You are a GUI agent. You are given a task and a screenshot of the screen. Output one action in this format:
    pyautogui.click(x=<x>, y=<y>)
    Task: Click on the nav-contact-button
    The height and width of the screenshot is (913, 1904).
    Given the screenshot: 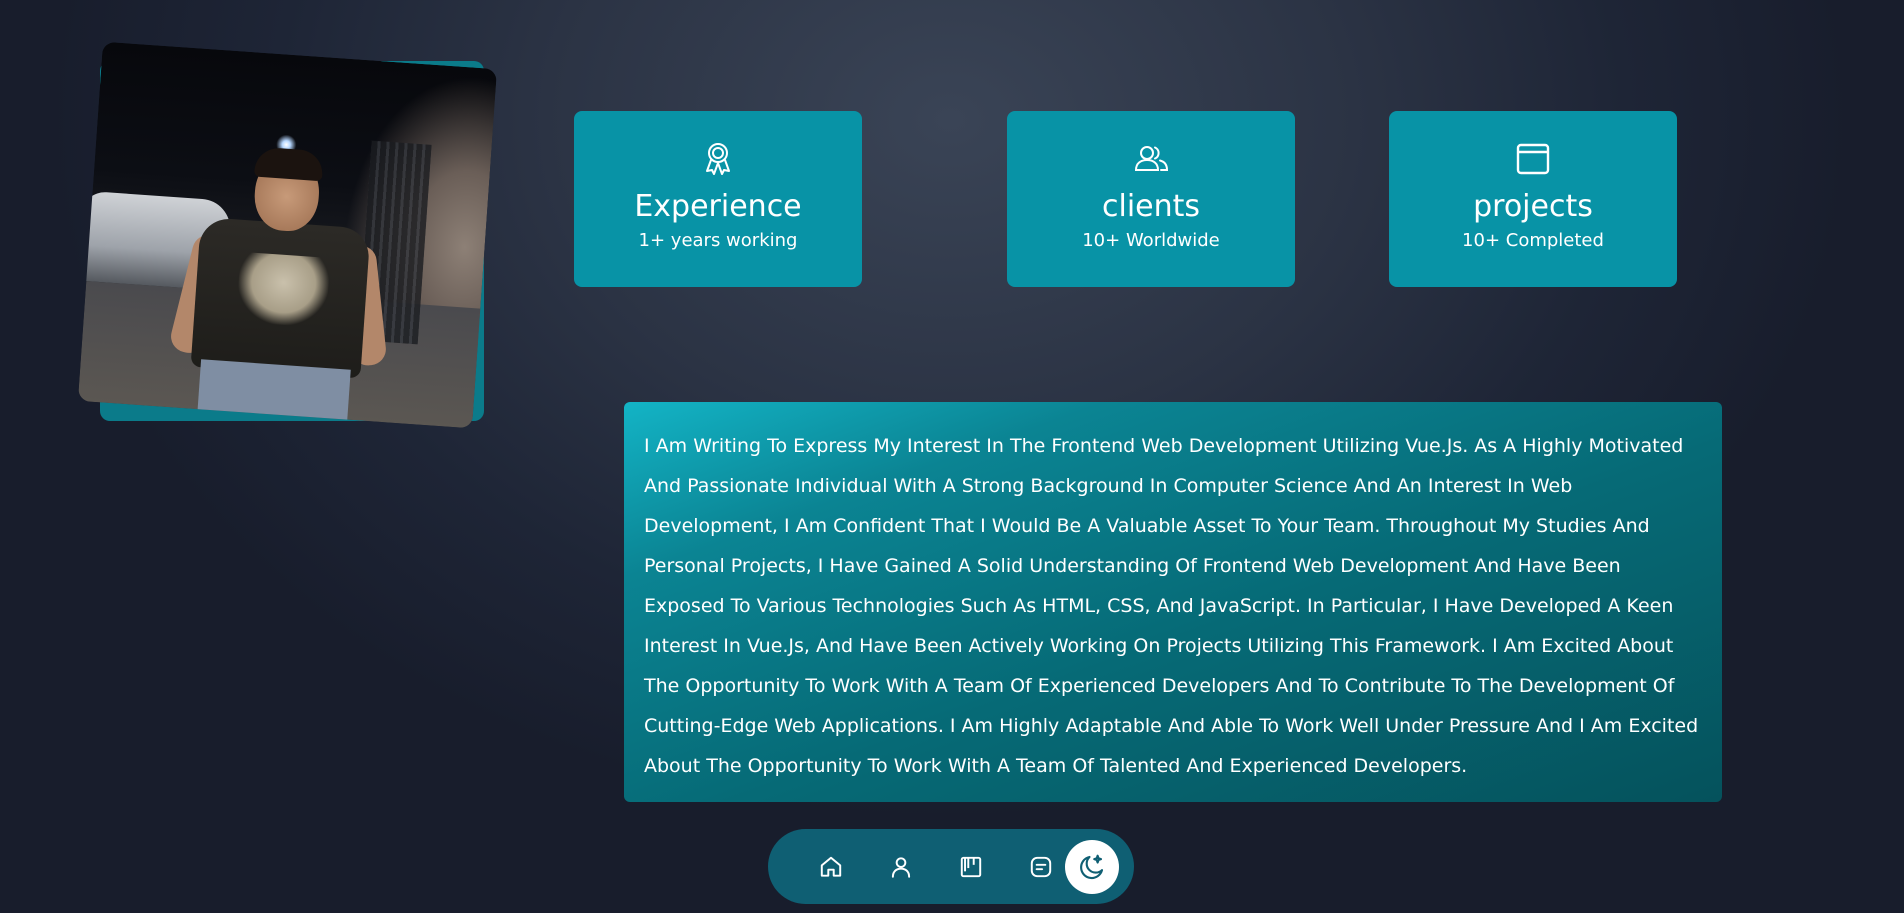 What is the action you would take?
    pyautogui.click(x=1041, y=867)
    